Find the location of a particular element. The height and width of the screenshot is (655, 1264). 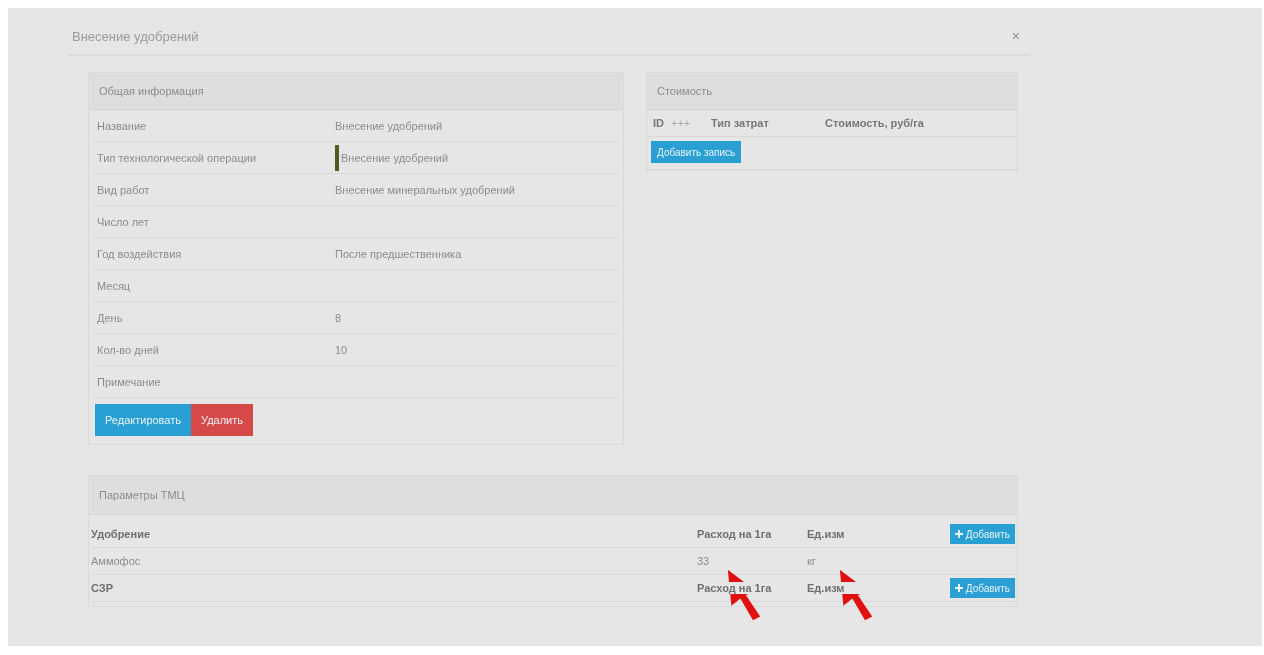

field-label: Примечание is located at coordinates (129, 381).